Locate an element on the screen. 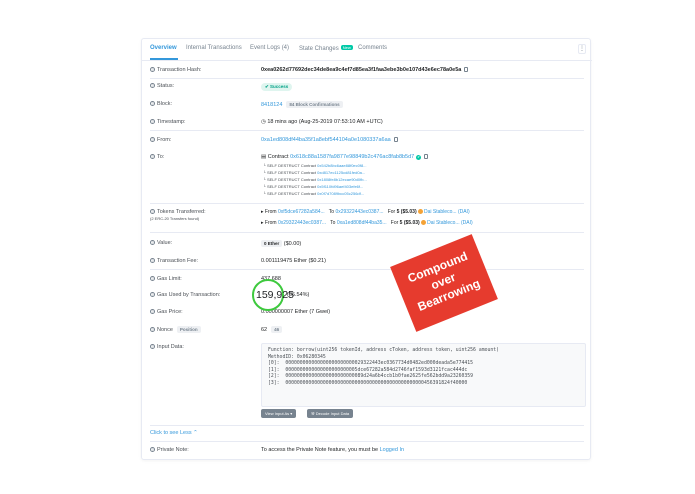  position-badge: Position is located at coordinates (188, 329).